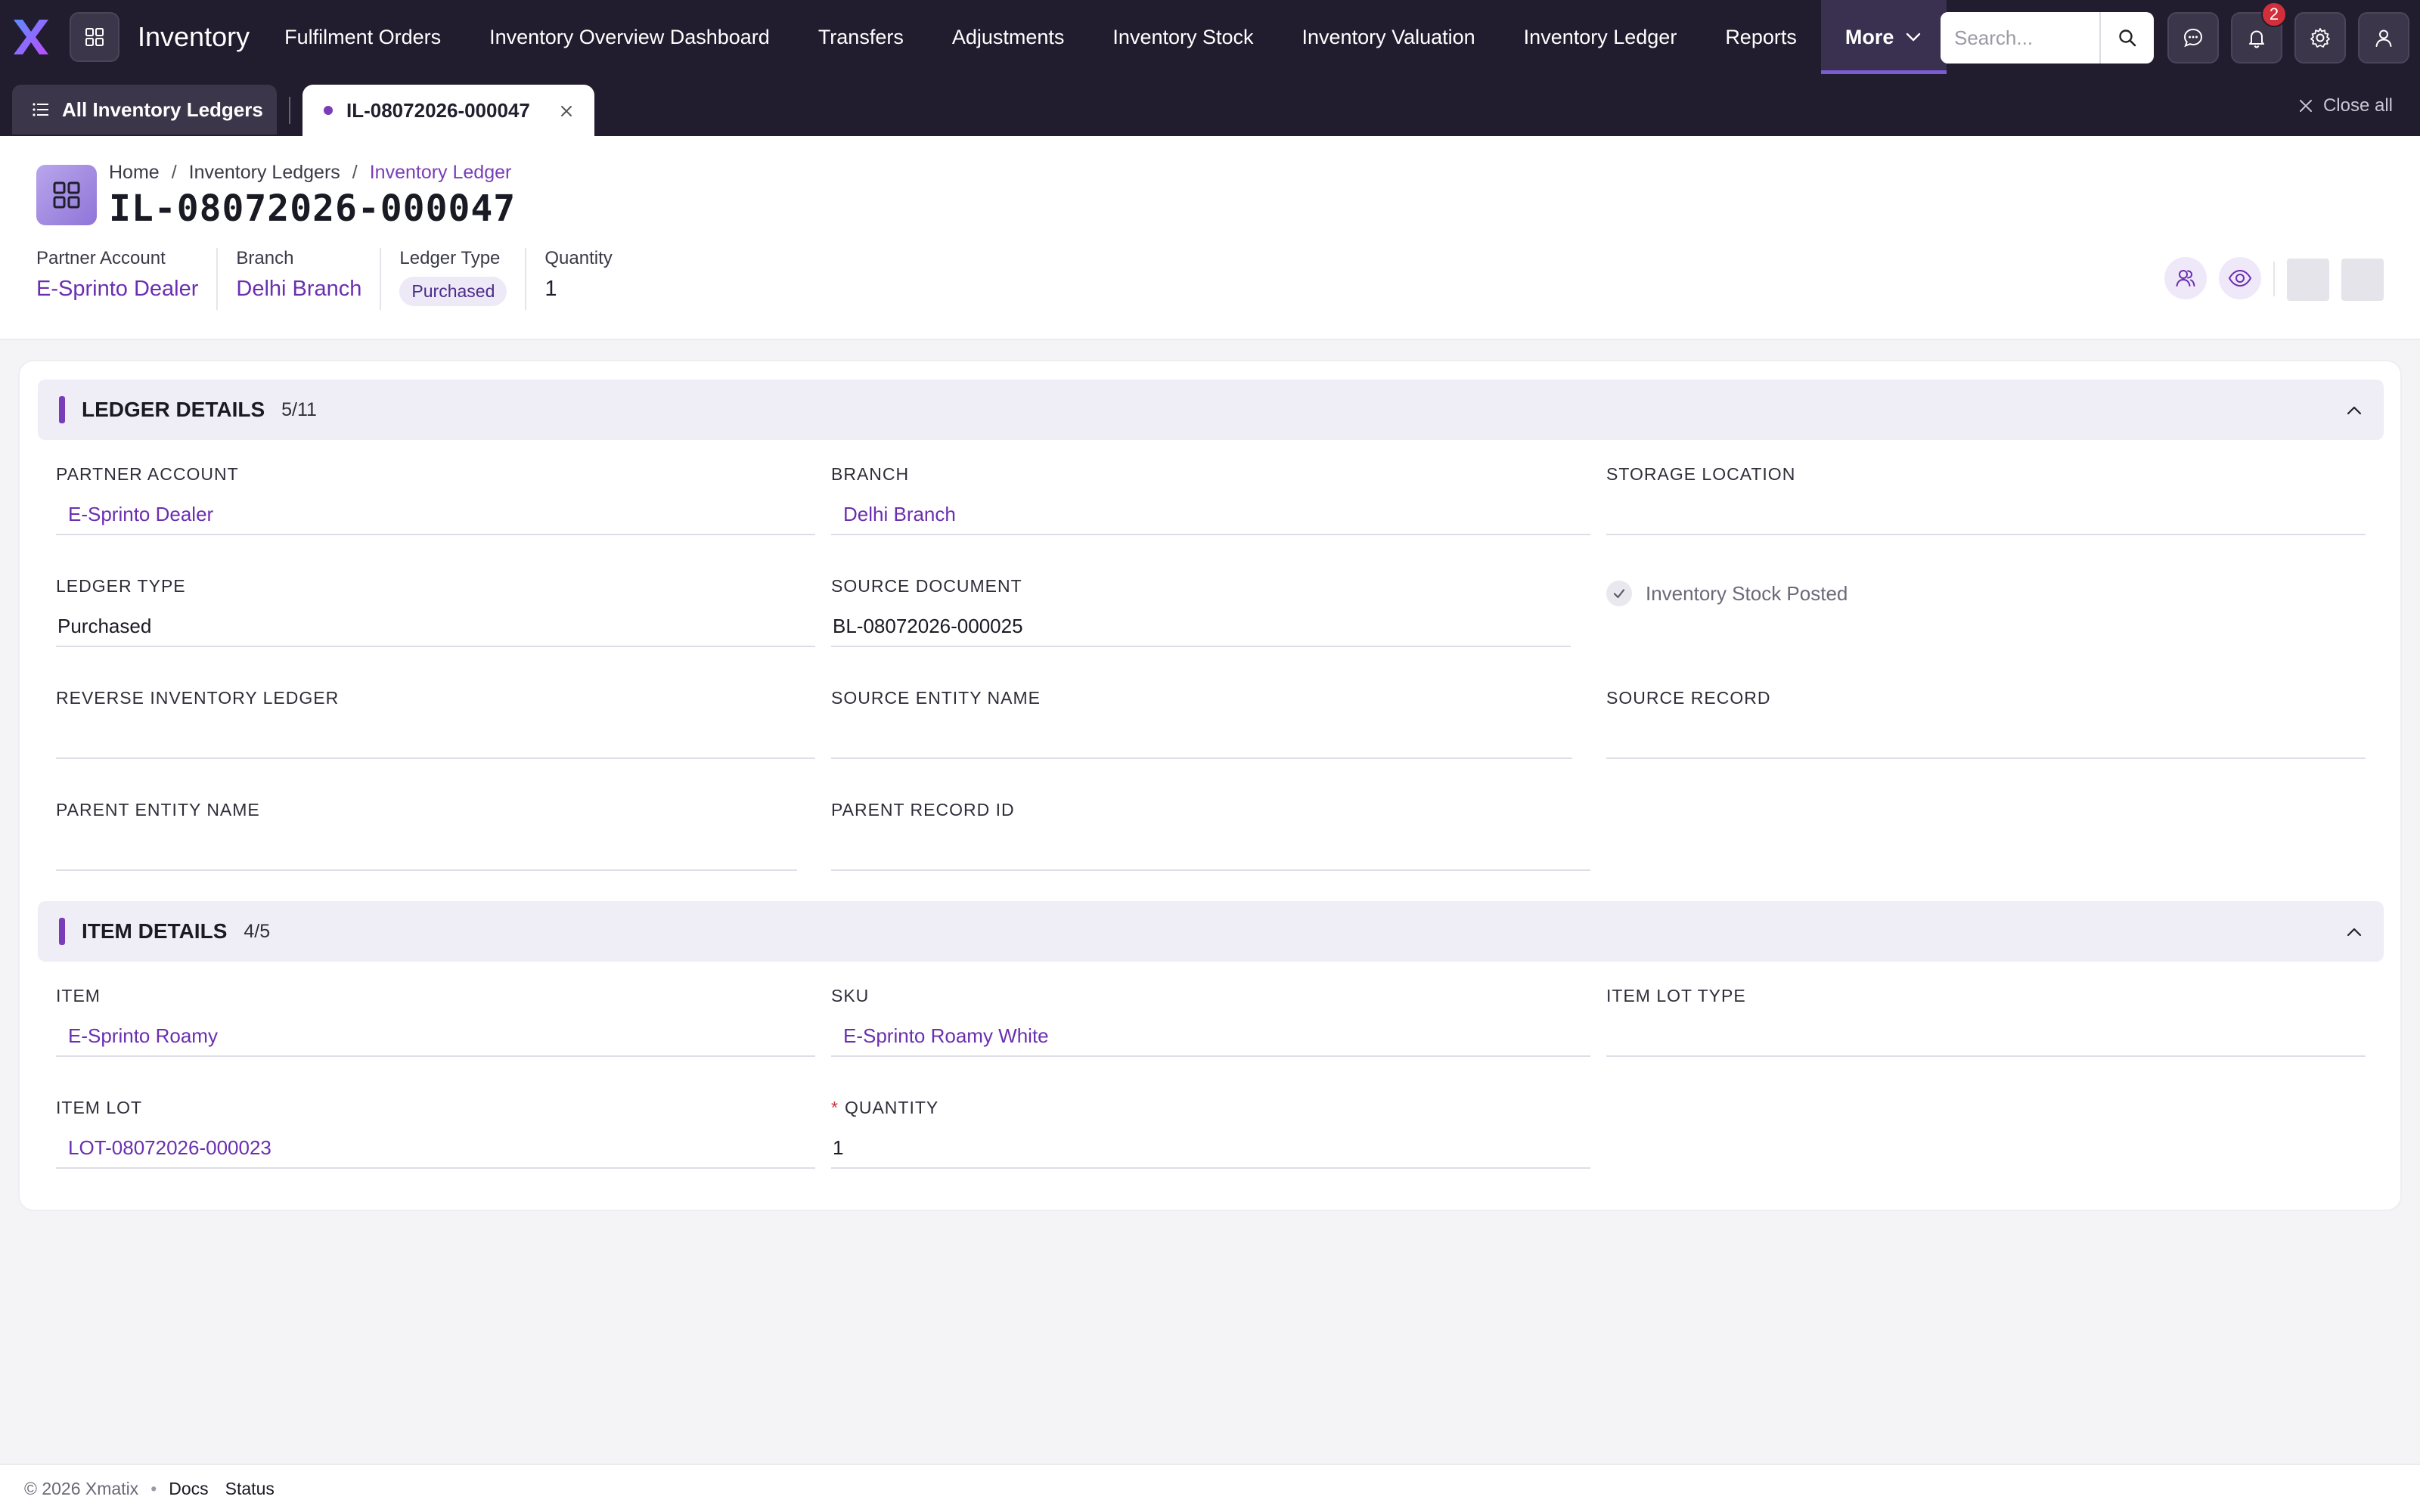  Describe the element at coordinates (453, 291) in the screenshot. I see `ledger-type-badge: Purchased` at that location.